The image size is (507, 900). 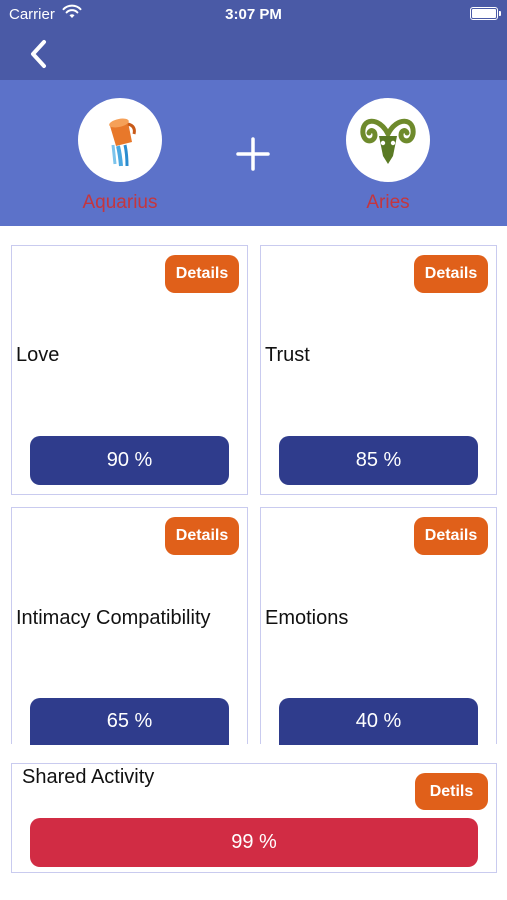 I want to click on aquarius-icon, so click(x=120, y=140).